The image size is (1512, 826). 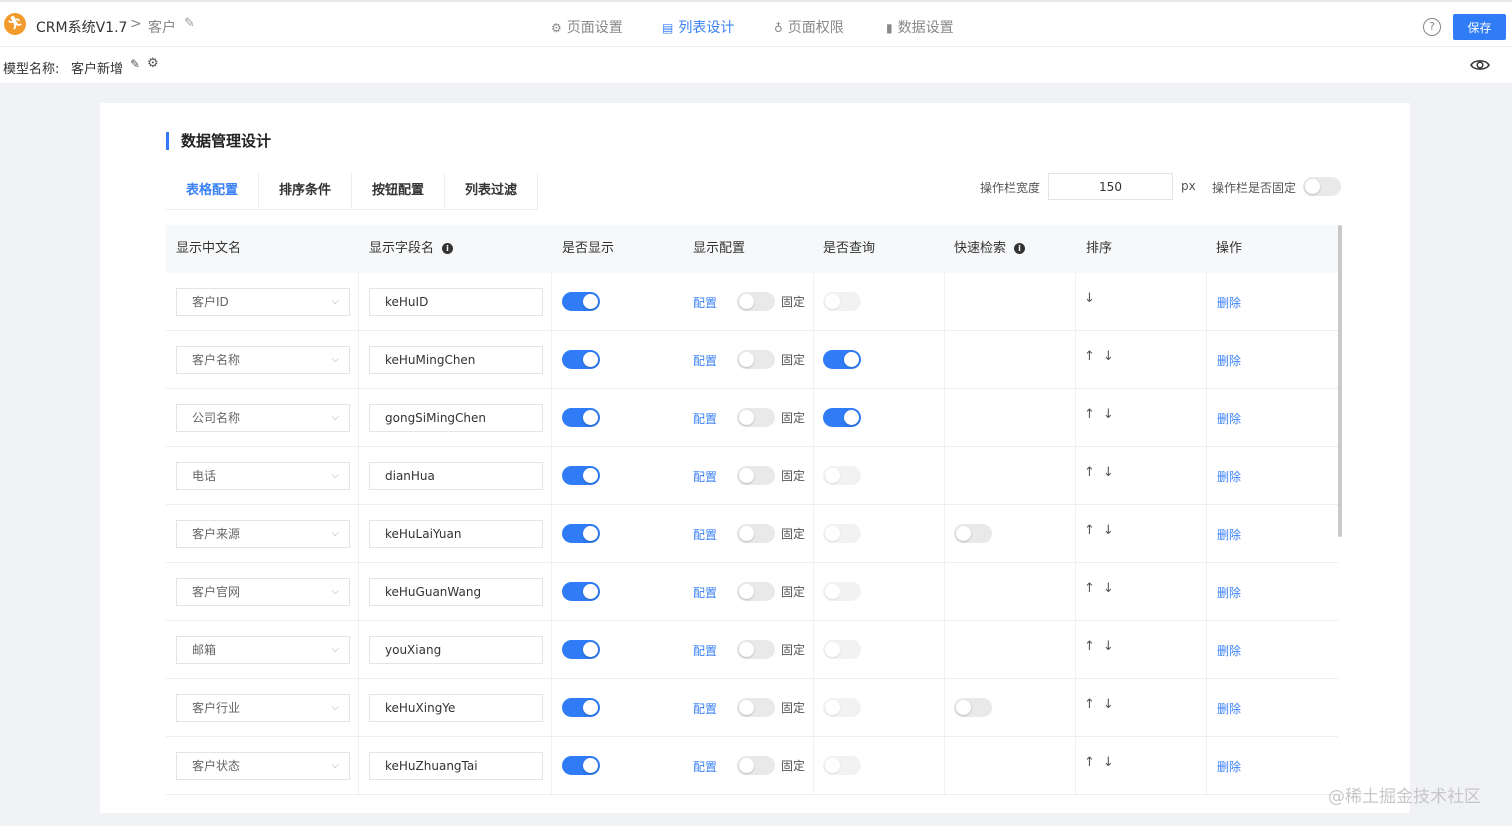 I want to click on field-name-input: keHuID, so click(x=456, y=302).